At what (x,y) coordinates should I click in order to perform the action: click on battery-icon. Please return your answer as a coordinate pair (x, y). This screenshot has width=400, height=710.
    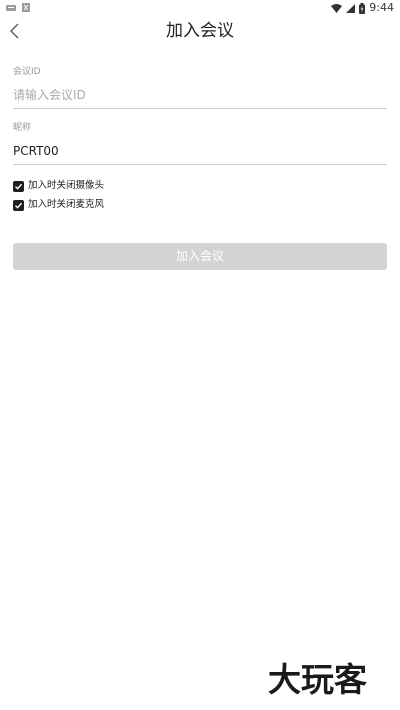
    Looking at the image, I should click on (362, 8).